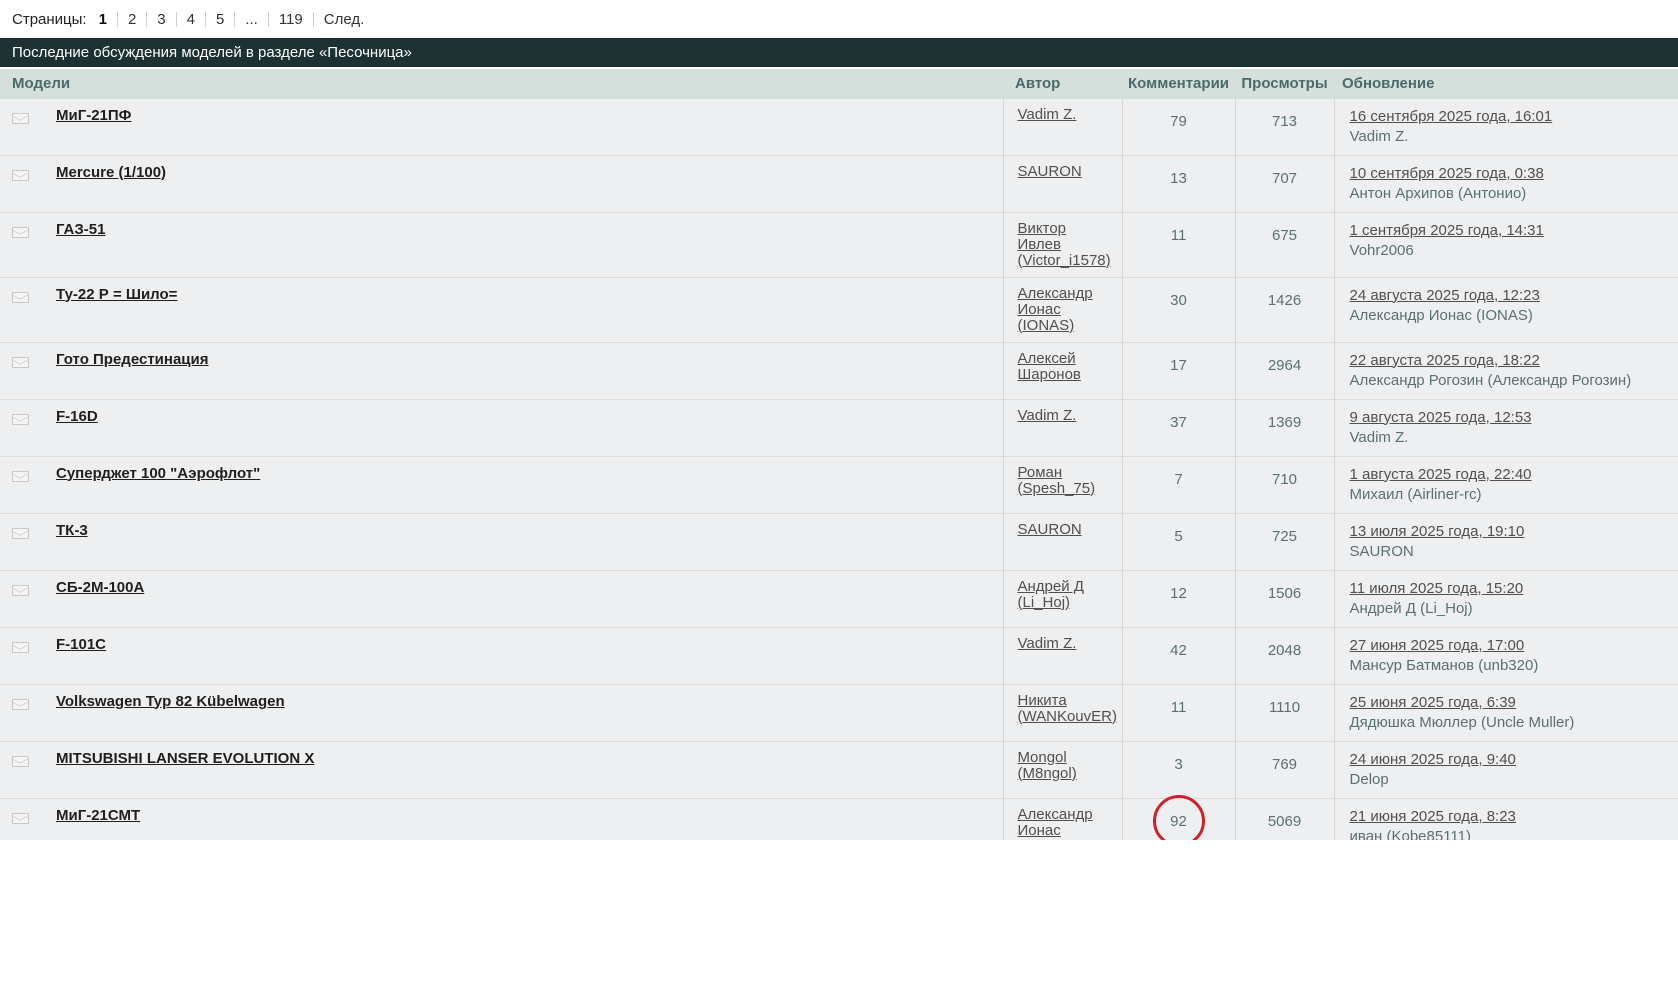  I want to click on views-cell: 2048, so click(1284, 655).